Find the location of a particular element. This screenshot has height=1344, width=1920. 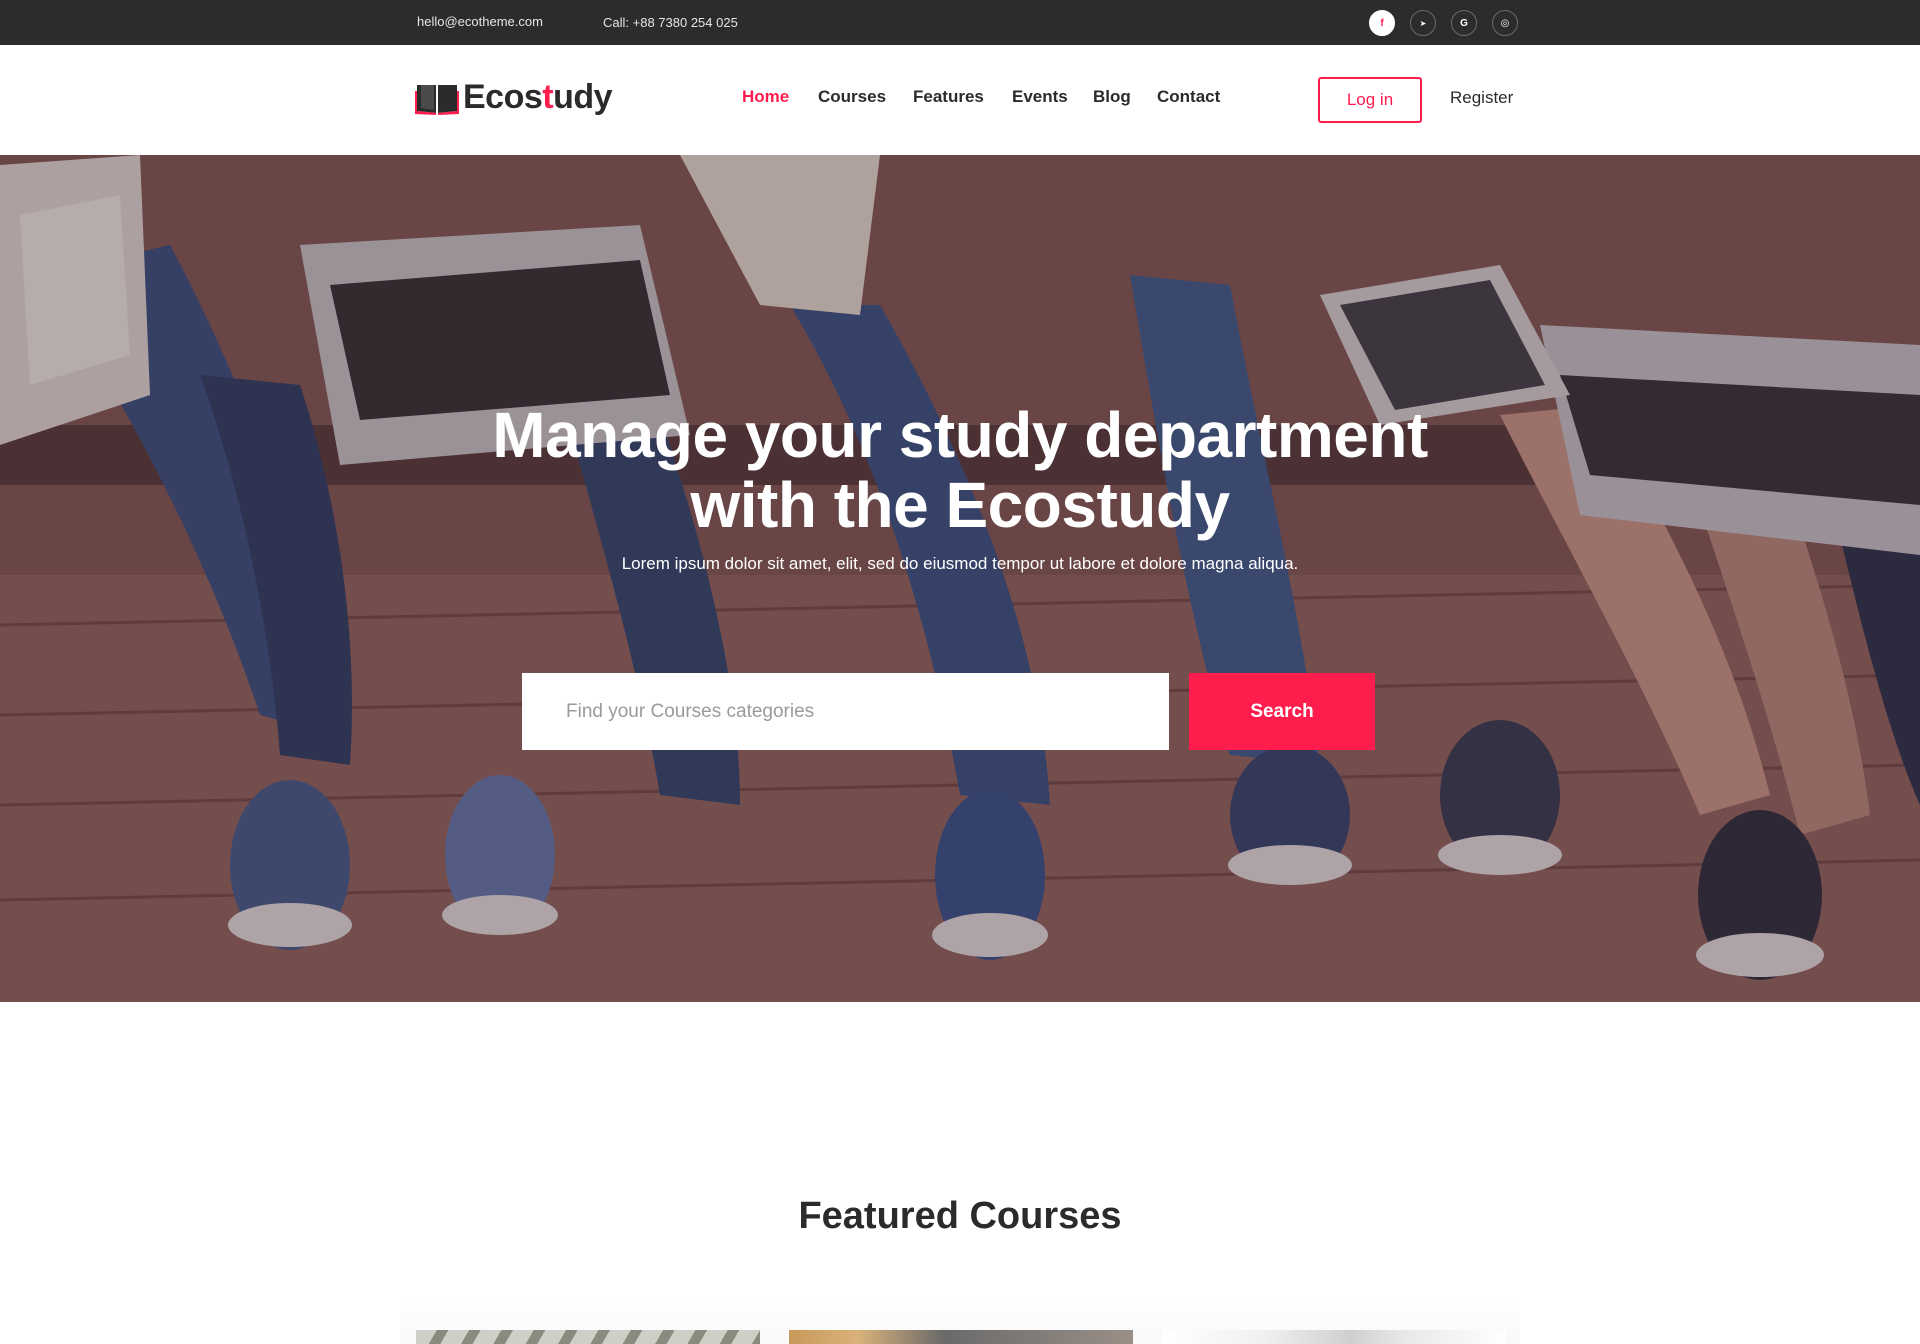

instagram-icon: ◎ is located at coordinates (1505, 23).